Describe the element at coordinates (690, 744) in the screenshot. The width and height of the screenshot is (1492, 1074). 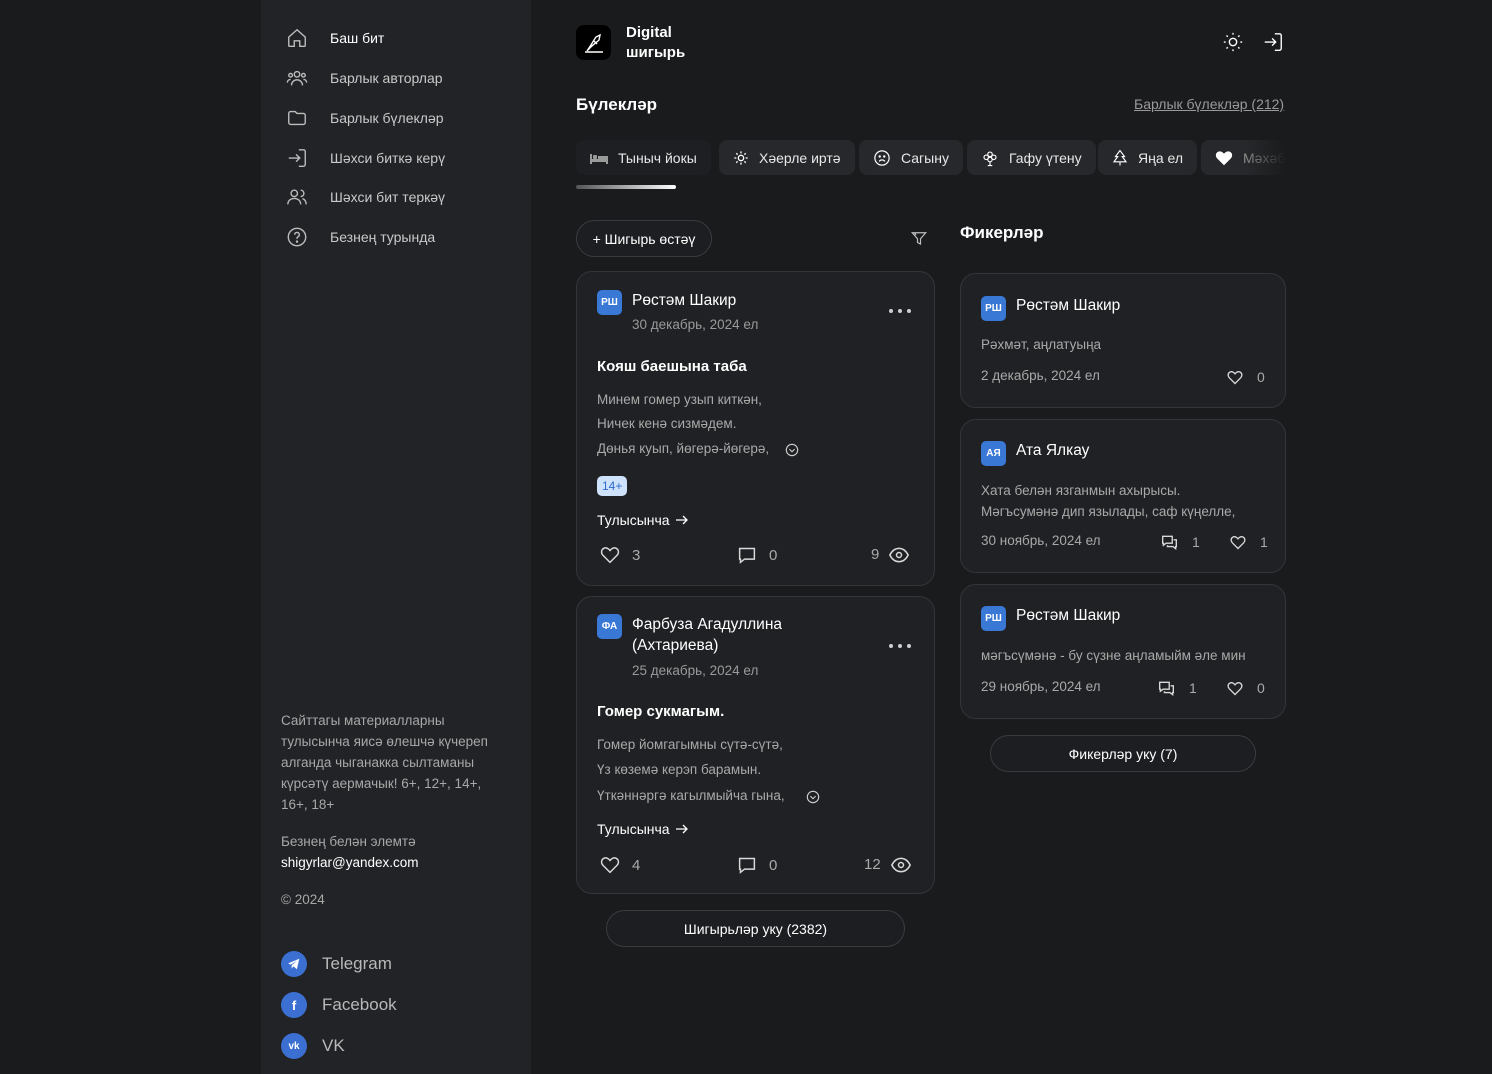
I see `poem-line: Гомер йомгагымны сүтә-сүтә,` at that location.